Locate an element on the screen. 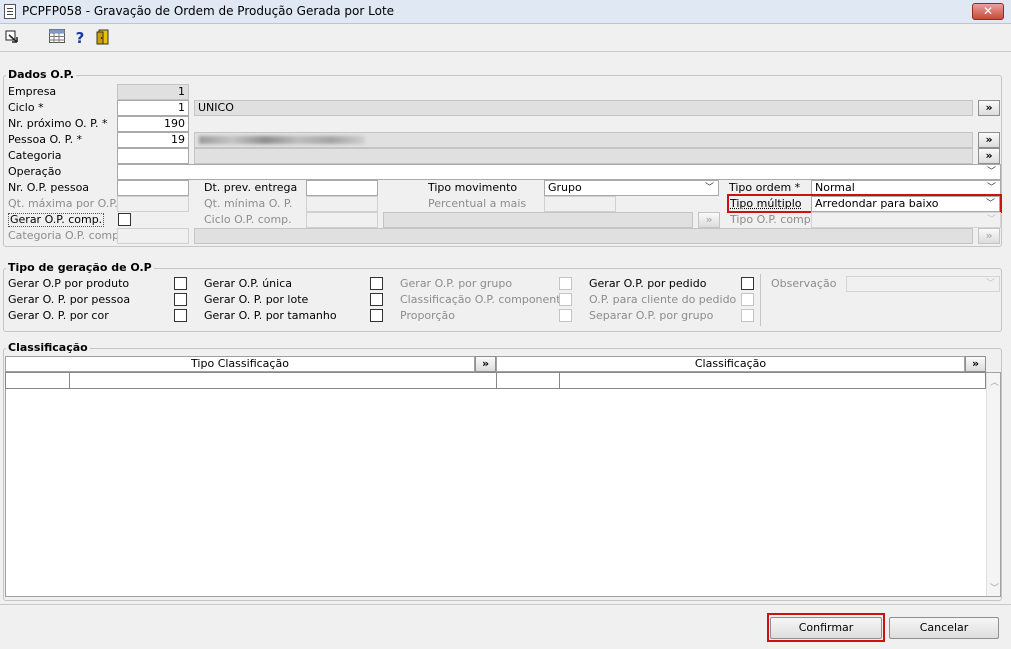  gerar-unica-label: Gerar O.P. única is located at coordinates (248, 283).